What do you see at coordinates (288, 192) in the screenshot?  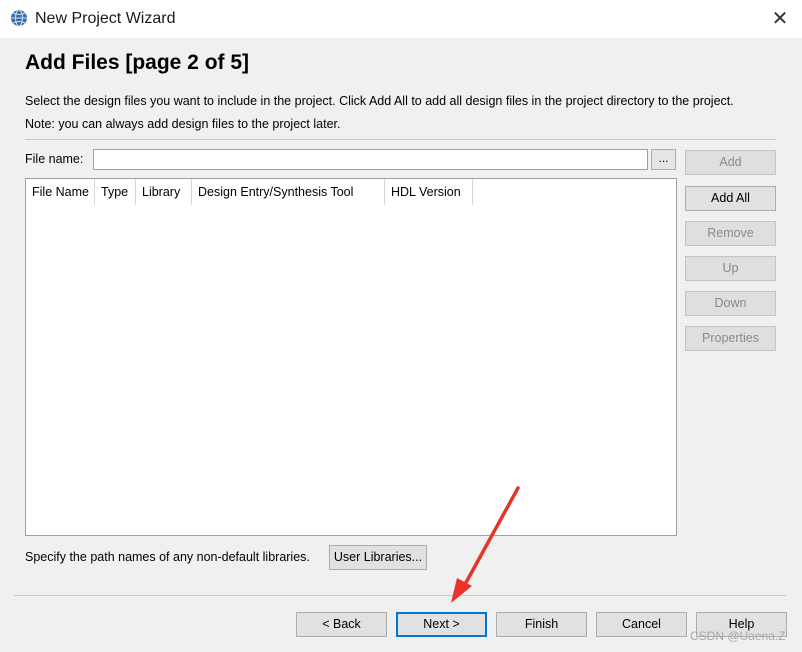 I see `column-header-design-entry-tool: Design Entry/Synthesis Tool` at bounding box center [288, 192].